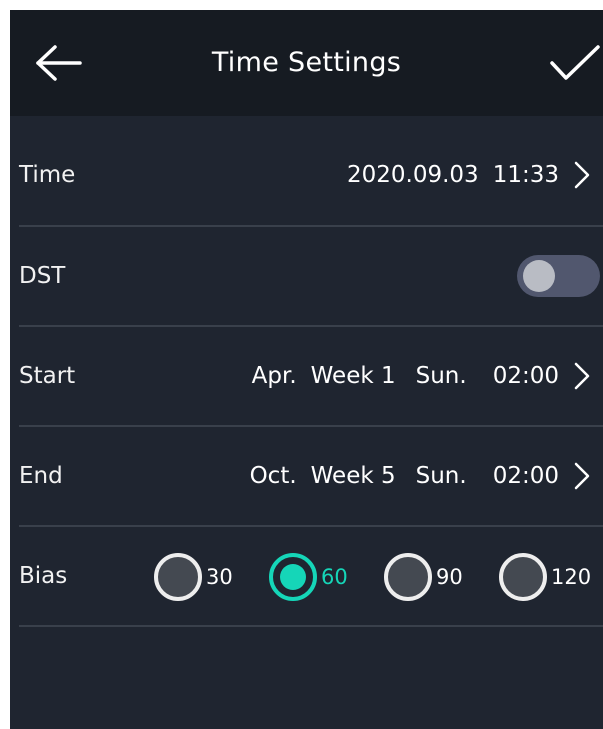  What do you see at coordinates (441, 376) in the screenshot?
I see `start-day: Sun.` at bounding box center [441, 376].